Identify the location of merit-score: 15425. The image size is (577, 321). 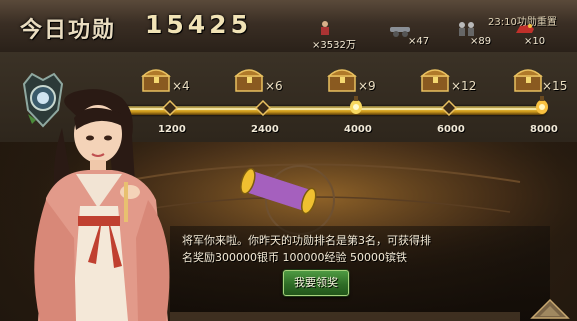
(198, 24).